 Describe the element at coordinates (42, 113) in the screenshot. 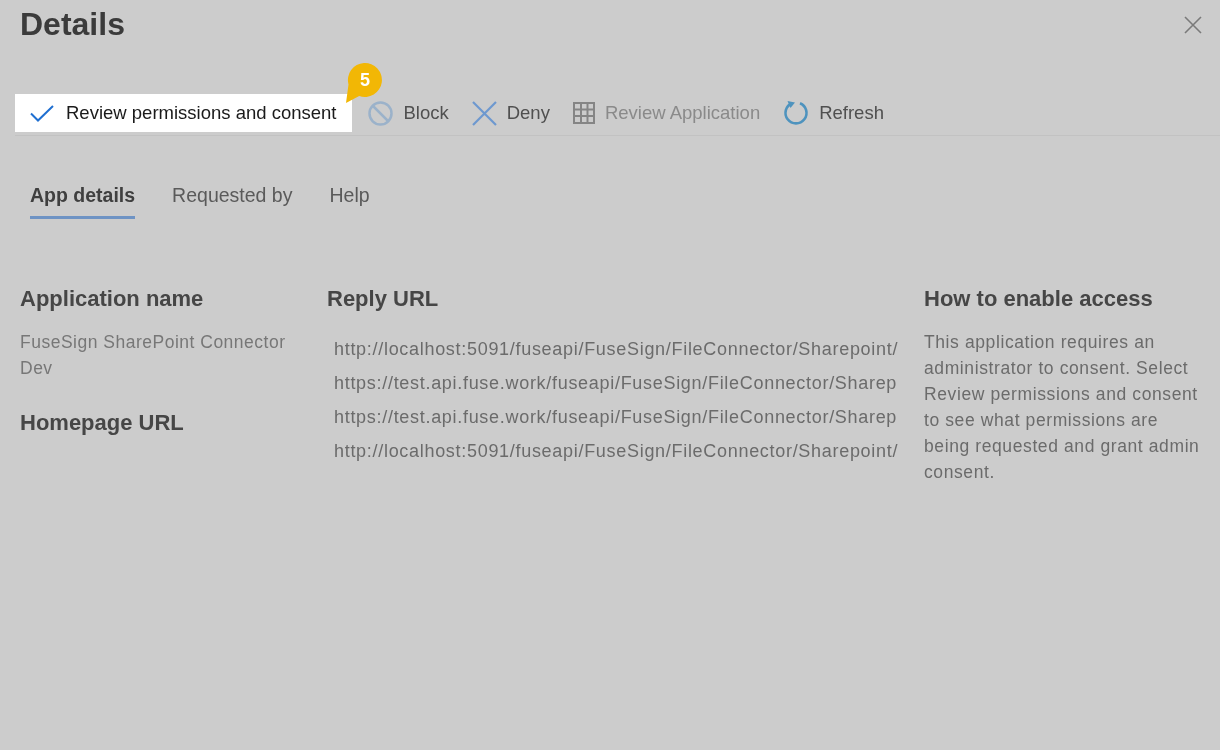

I see `checkmark-icon` at that location.